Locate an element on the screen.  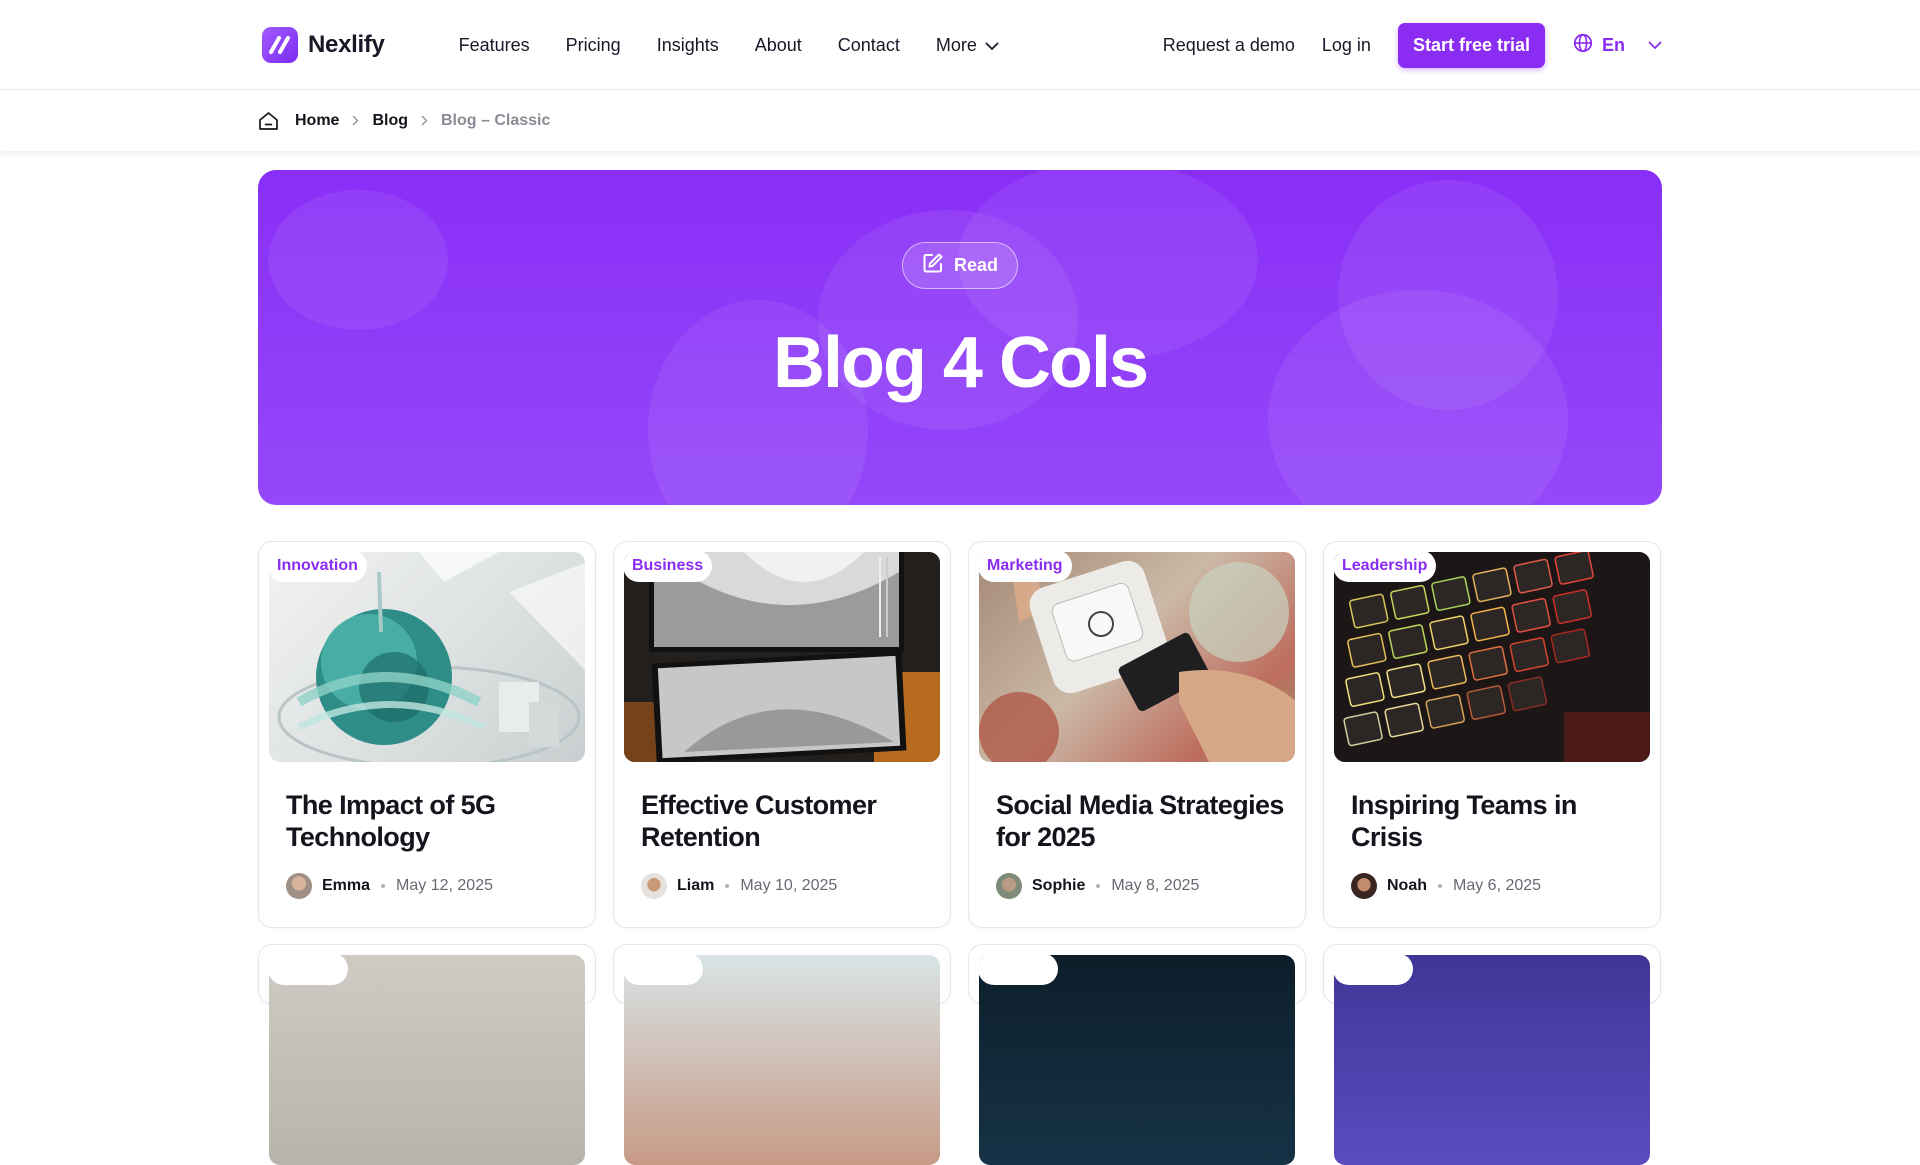
hero-cloud-decoration is located at coordinates (358, 260).